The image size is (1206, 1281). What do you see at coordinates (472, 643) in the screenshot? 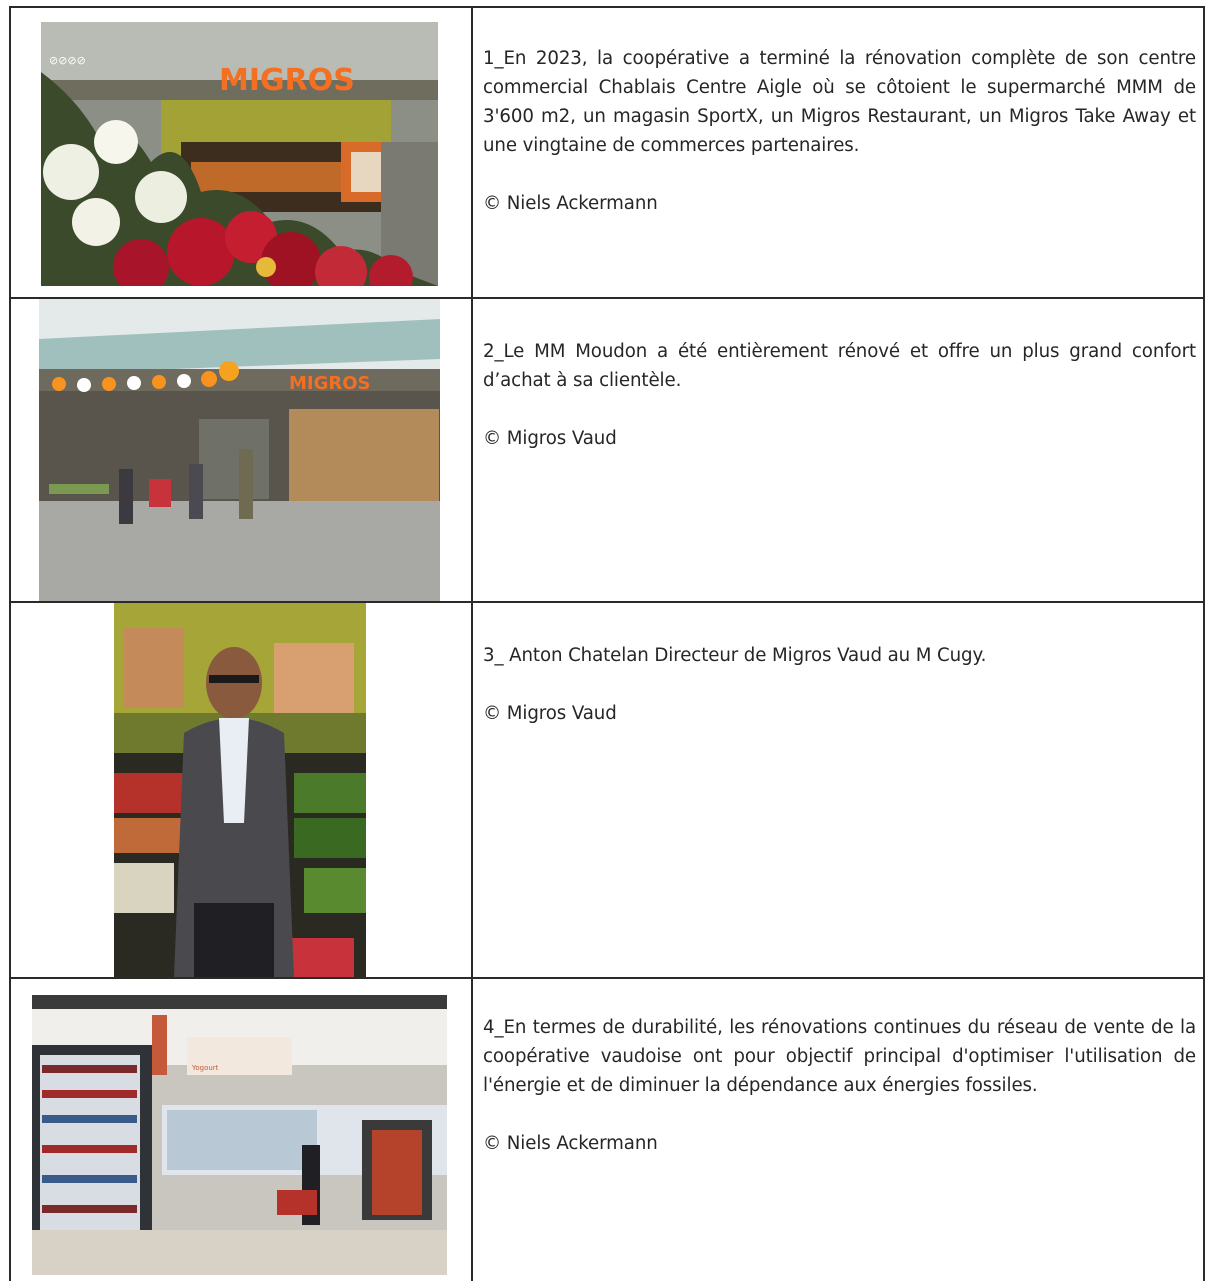
I see `column-divider` at bounding box center [472, 643].